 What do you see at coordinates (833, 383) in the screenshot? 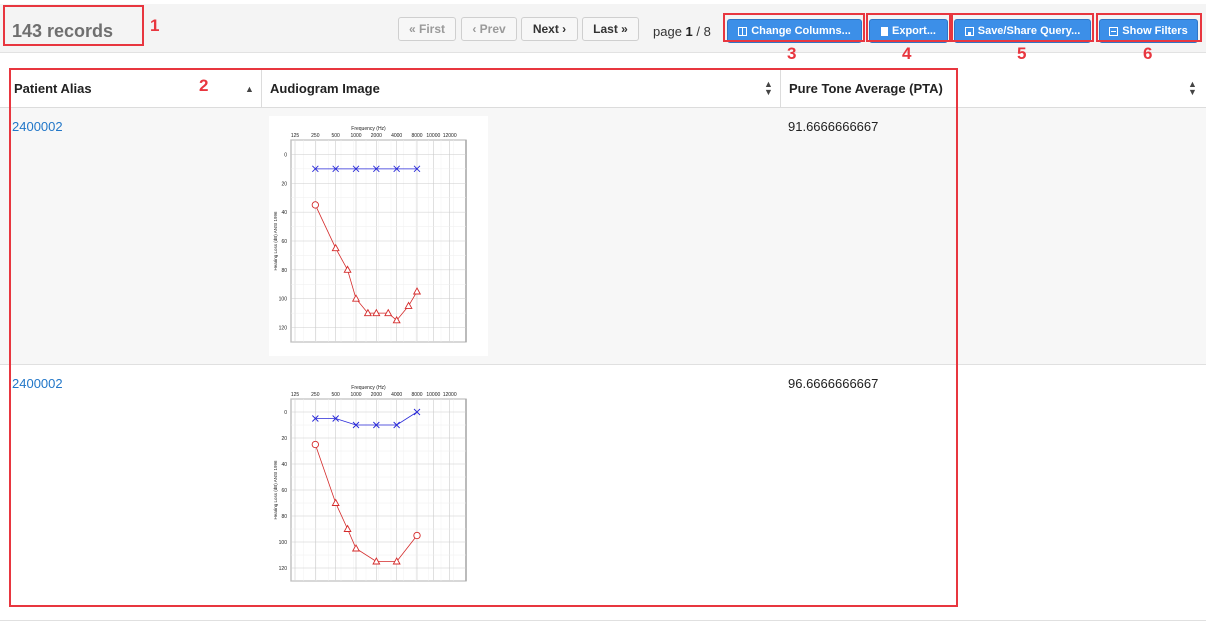
I see `pta-value: 96.6666666667` at bounding box center [833, 383].